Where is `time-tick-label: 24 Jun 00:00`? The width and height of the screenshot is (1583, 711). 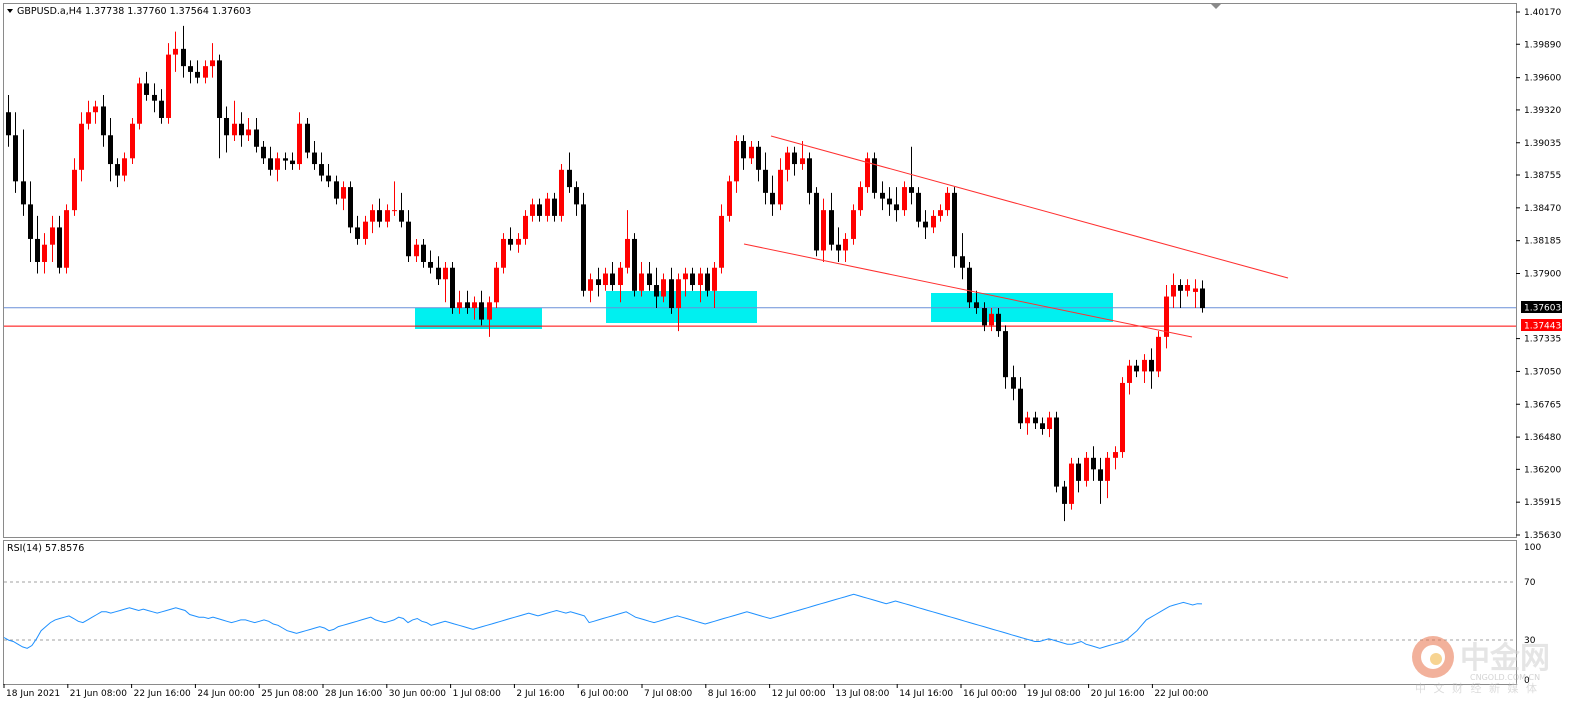 time-tick-label: 24 Jun 00:00 is located at coordinates (225, 694).